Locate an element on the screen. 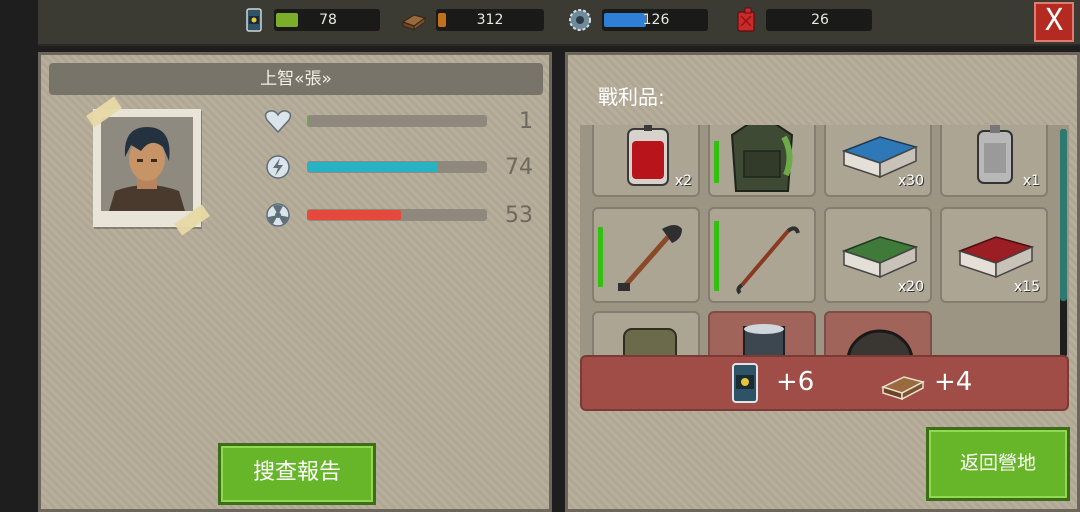 The height and width of the screenshot is (512, 1080). fuel-value: 26 is located at coordinates (820, 20).